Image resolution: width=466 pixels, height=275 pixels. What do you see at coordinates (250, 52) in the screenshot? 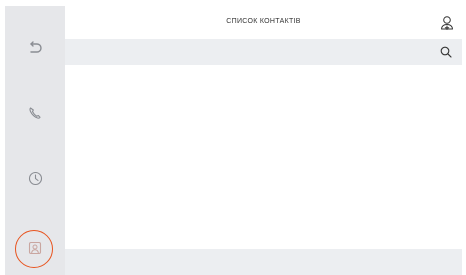
I see `search-input` at bounding box center [250, 52].